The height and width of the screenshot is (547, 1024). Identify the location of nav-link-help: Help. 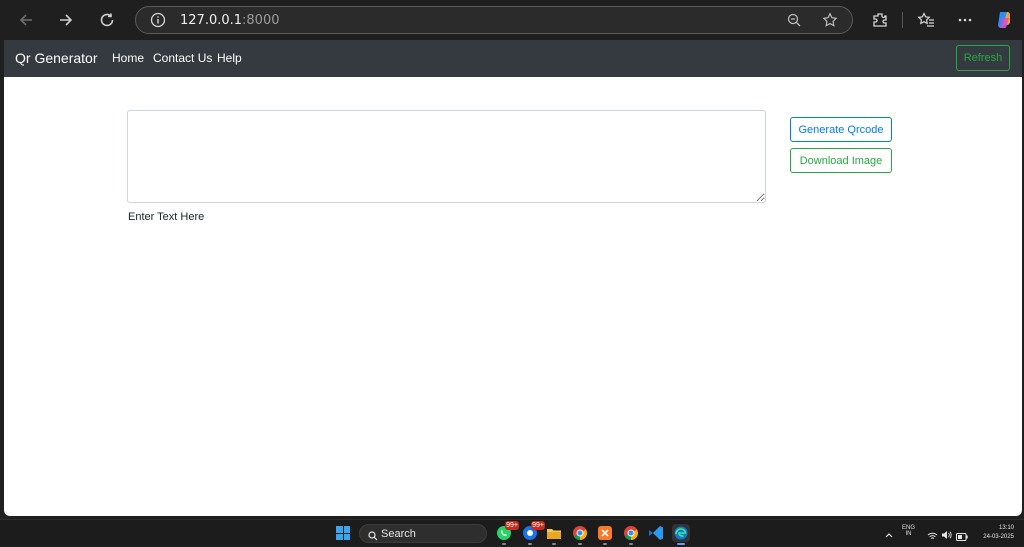
(229, 58).